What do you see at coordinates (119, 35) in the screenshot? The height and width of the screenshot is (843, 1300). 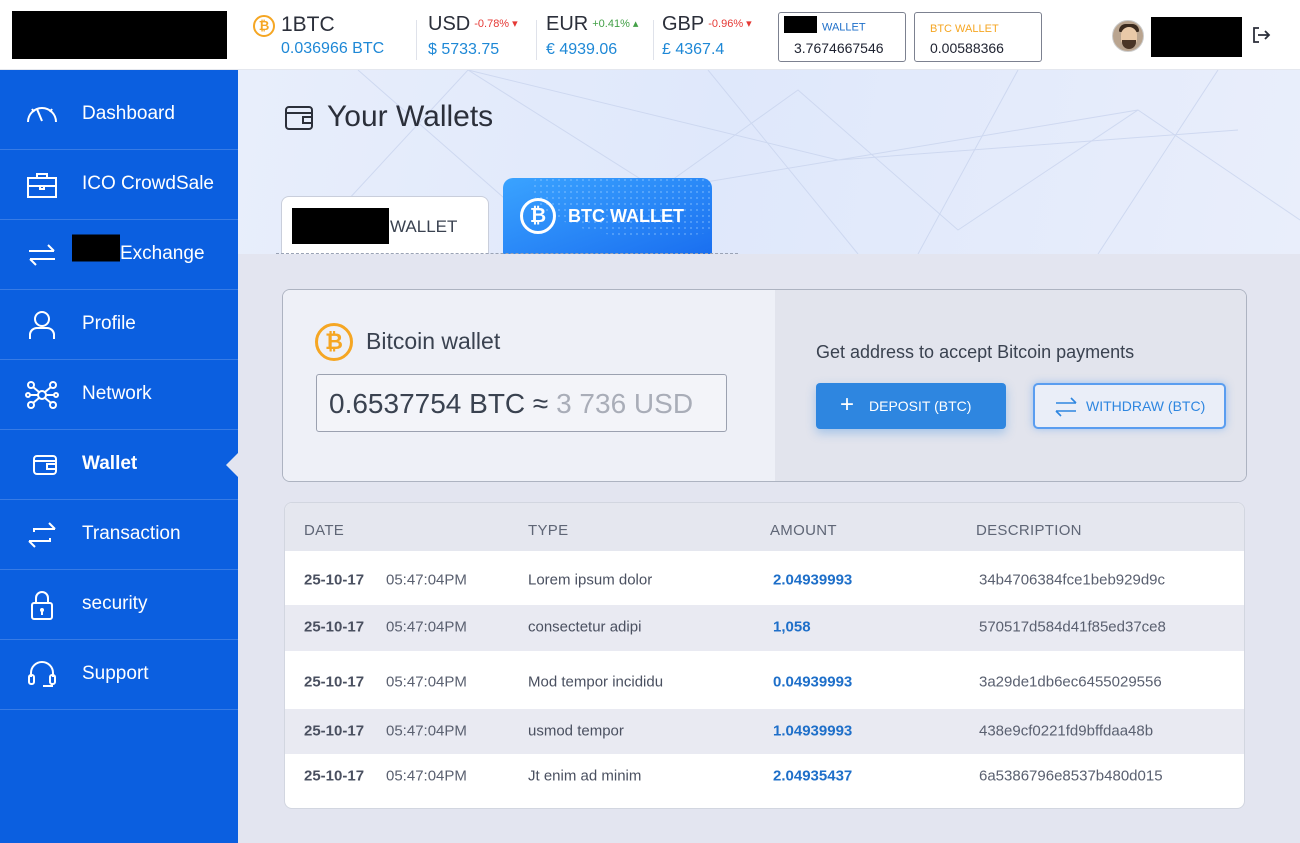 I see `logo-redacted` at bounding box center [119, 35].